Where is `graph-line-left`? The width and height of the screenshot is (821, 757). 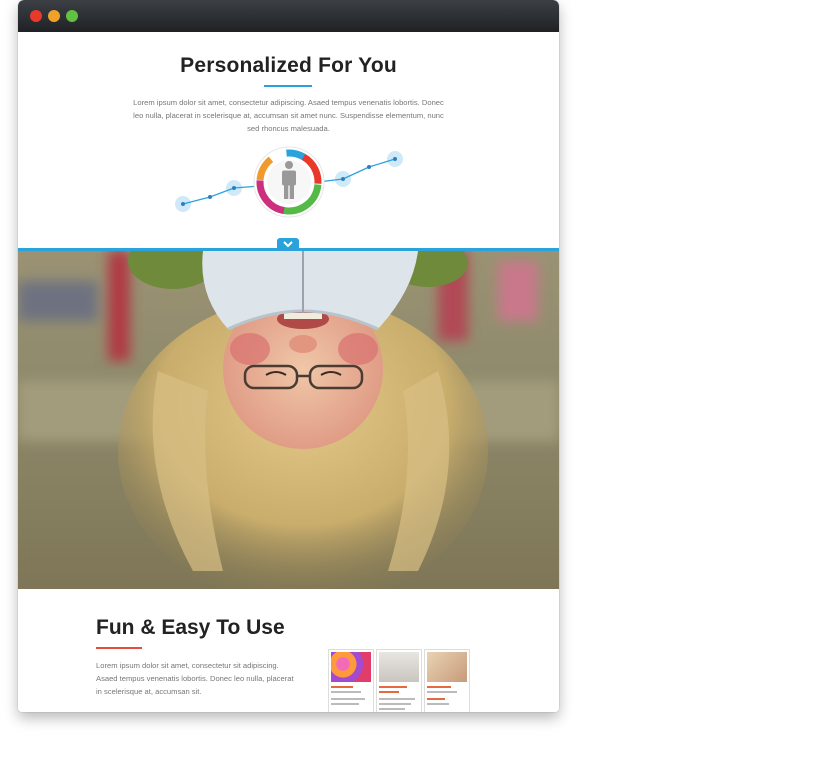
graph-line-left is located at coordinates (221, 195).